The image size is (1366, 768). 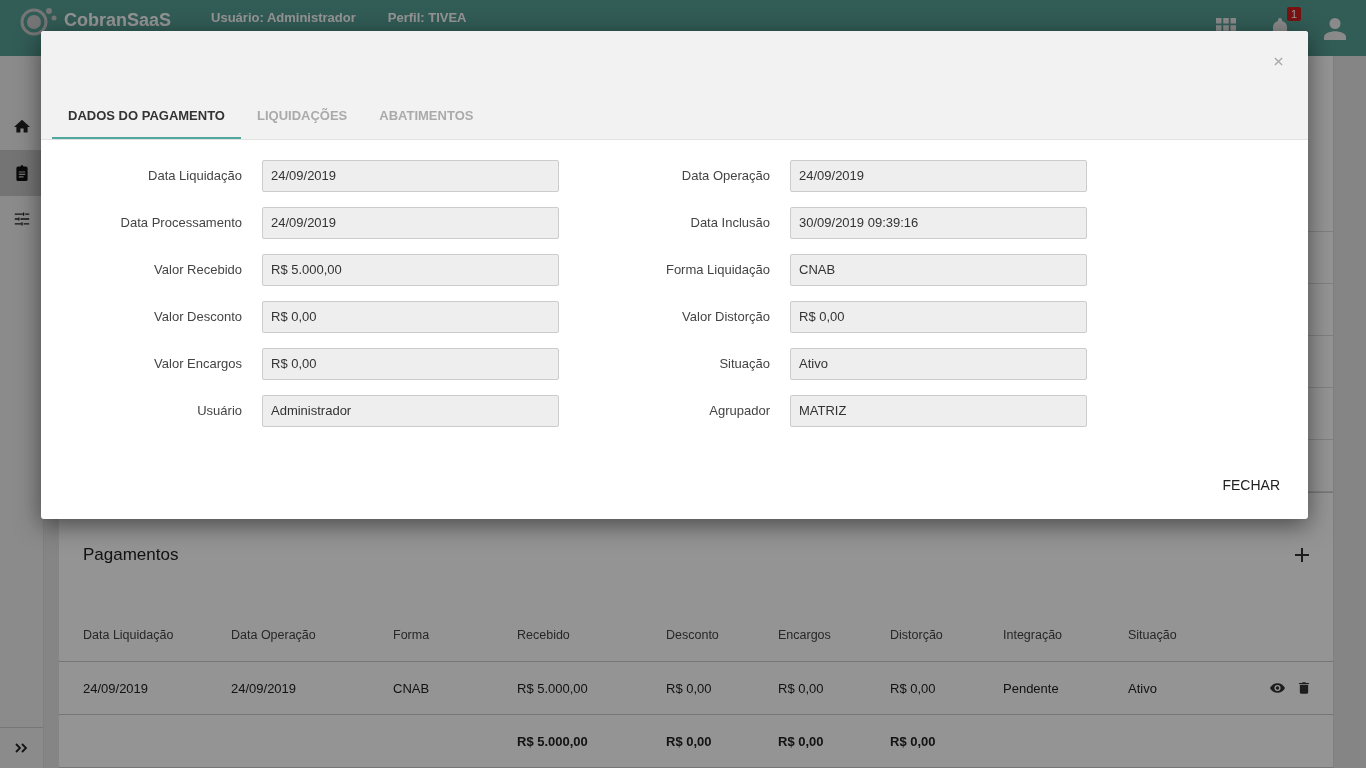 What do you see at coordinates (938, 363) in the screenshot?
I see `input-field: Ativo` at bounding box center [938, 363].